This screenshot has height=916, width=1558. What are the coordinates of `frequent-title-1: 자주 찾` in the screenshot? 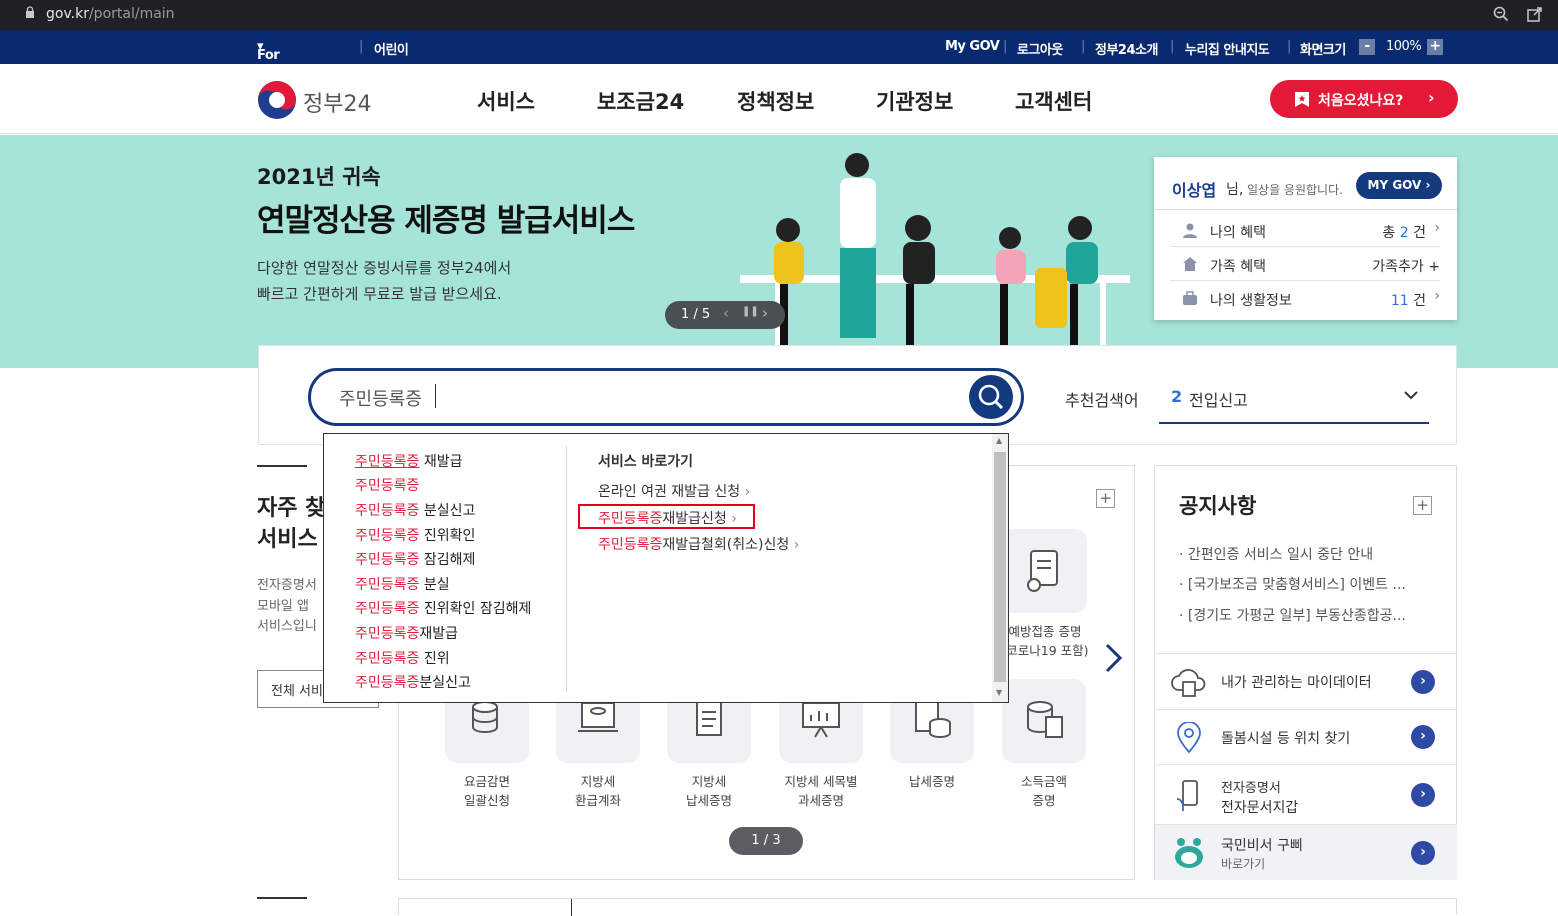 It's located at (291, 508).